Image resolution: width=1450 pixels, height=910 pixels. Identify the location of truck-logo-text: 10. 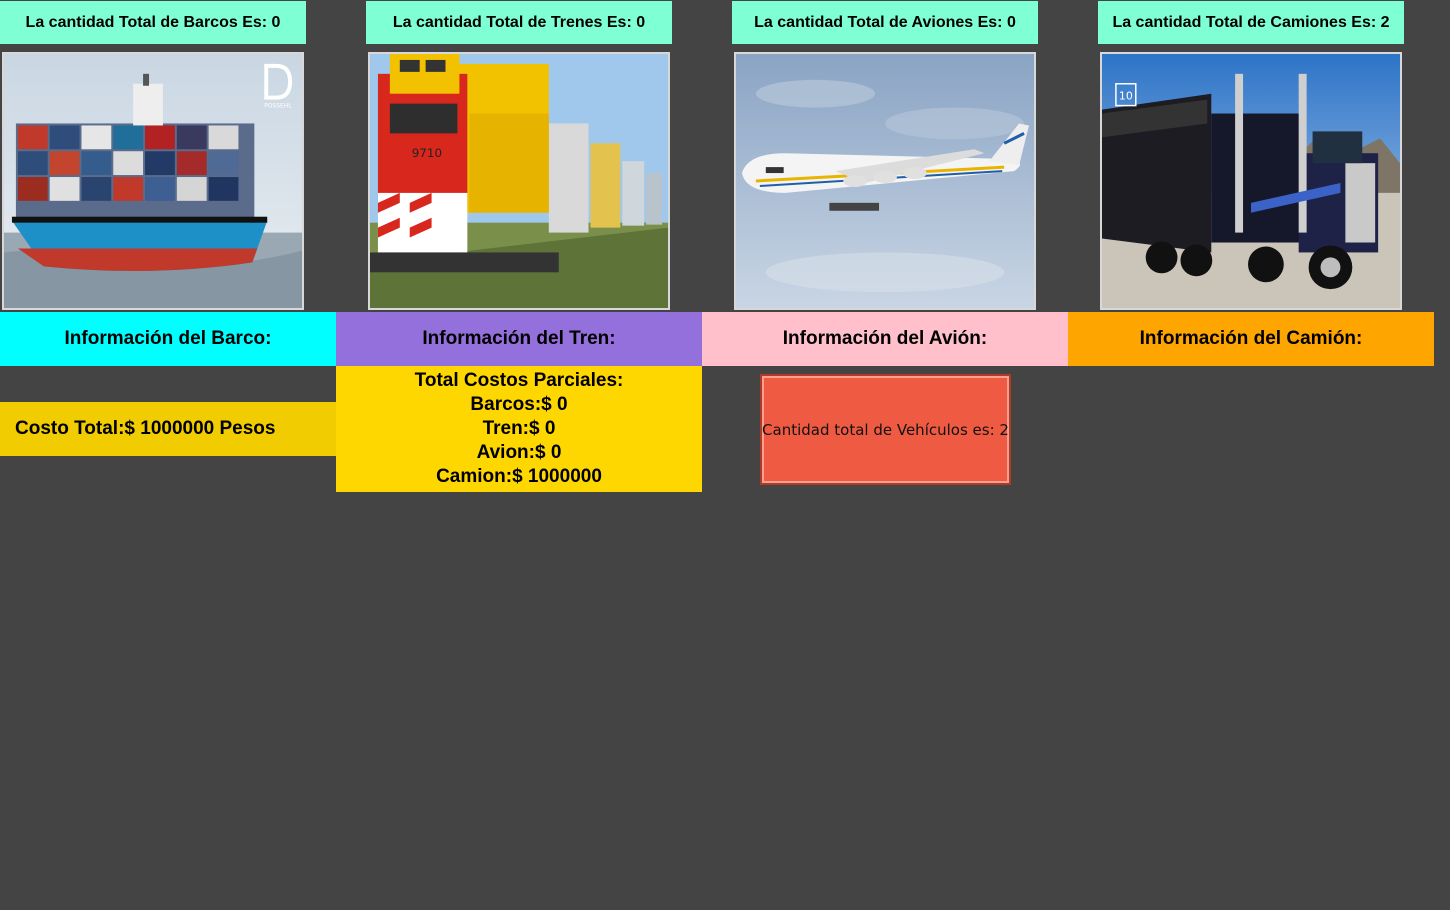
(1126, 96).